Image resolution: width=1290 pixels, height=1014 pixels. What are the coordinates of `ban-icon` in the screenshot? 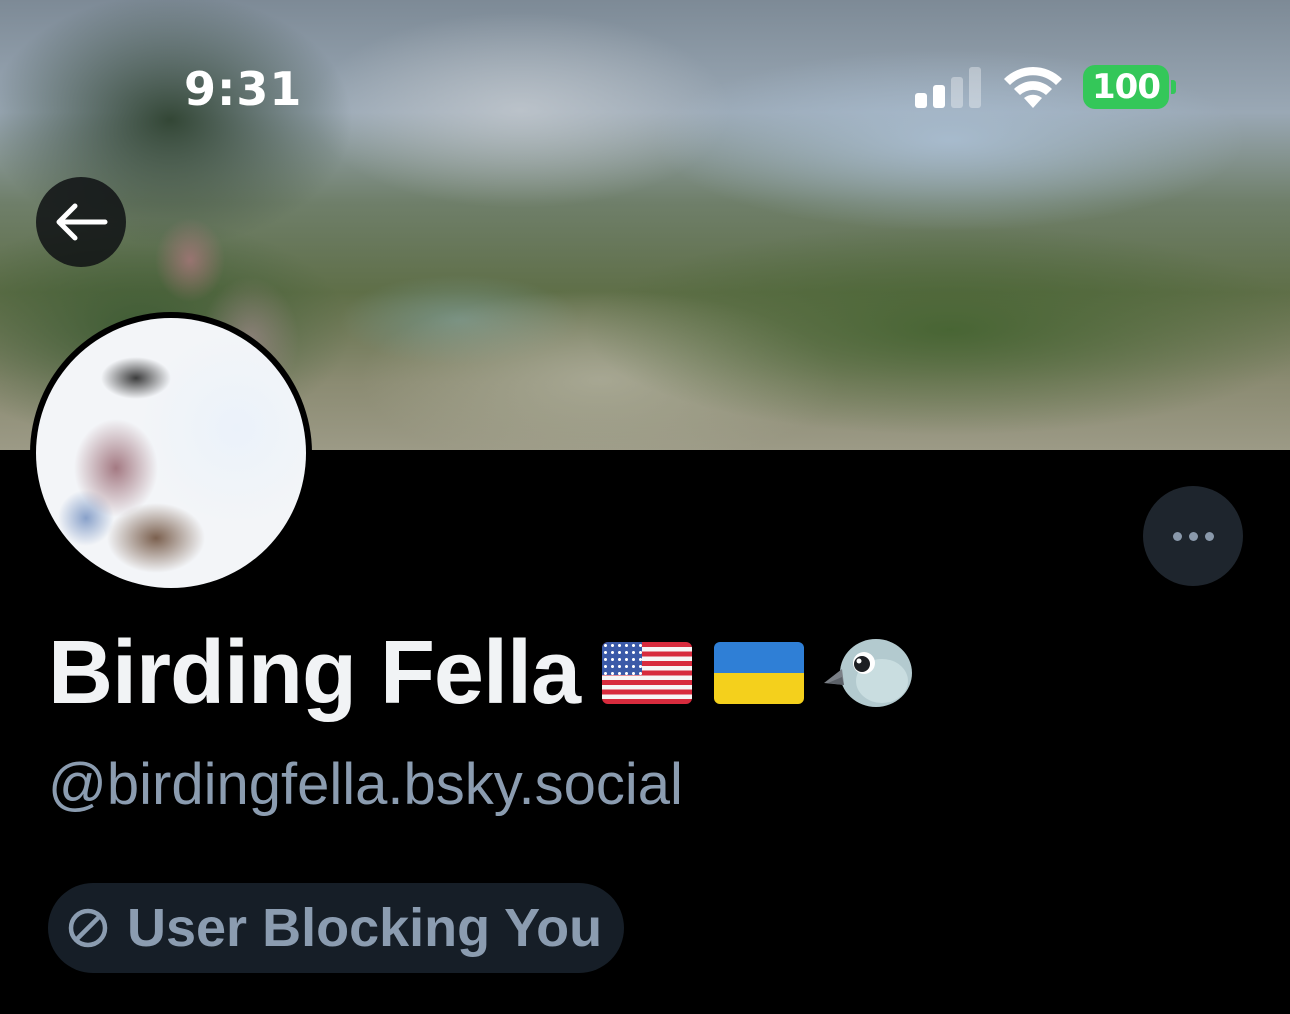 It's located at (88, 928).